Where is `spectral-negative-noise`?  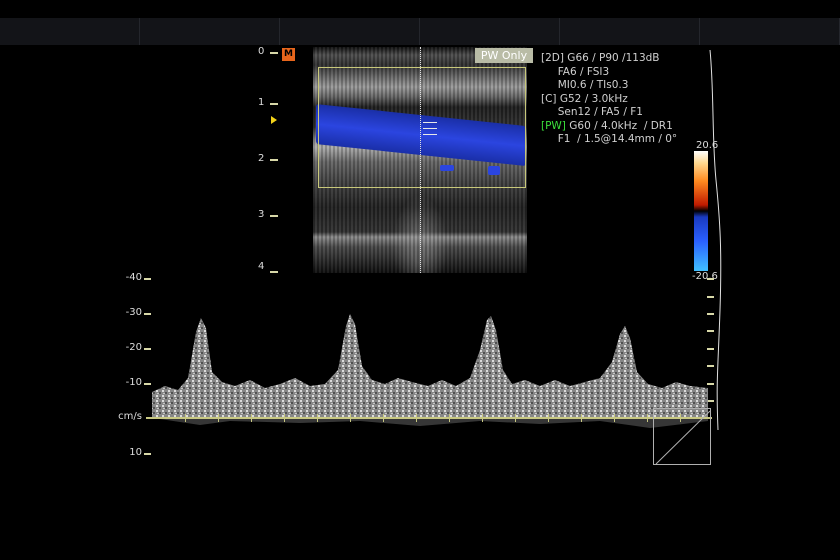
spectral-negative-noise is located at coordinates (434, 423).